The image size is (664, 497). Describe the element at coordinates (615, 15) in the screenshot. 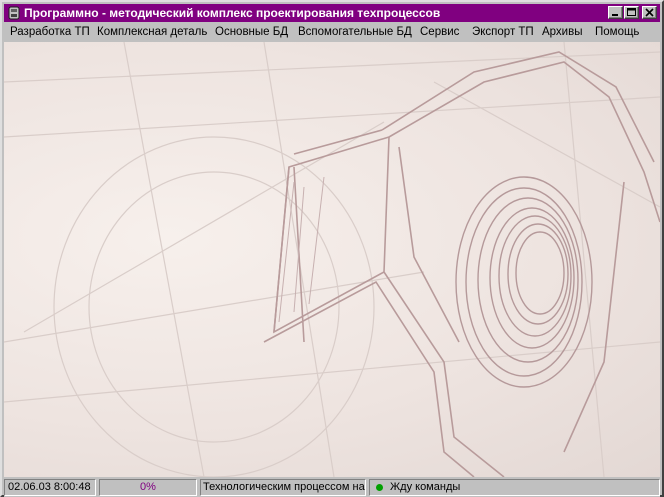

I see `minimize-icon` at that location.